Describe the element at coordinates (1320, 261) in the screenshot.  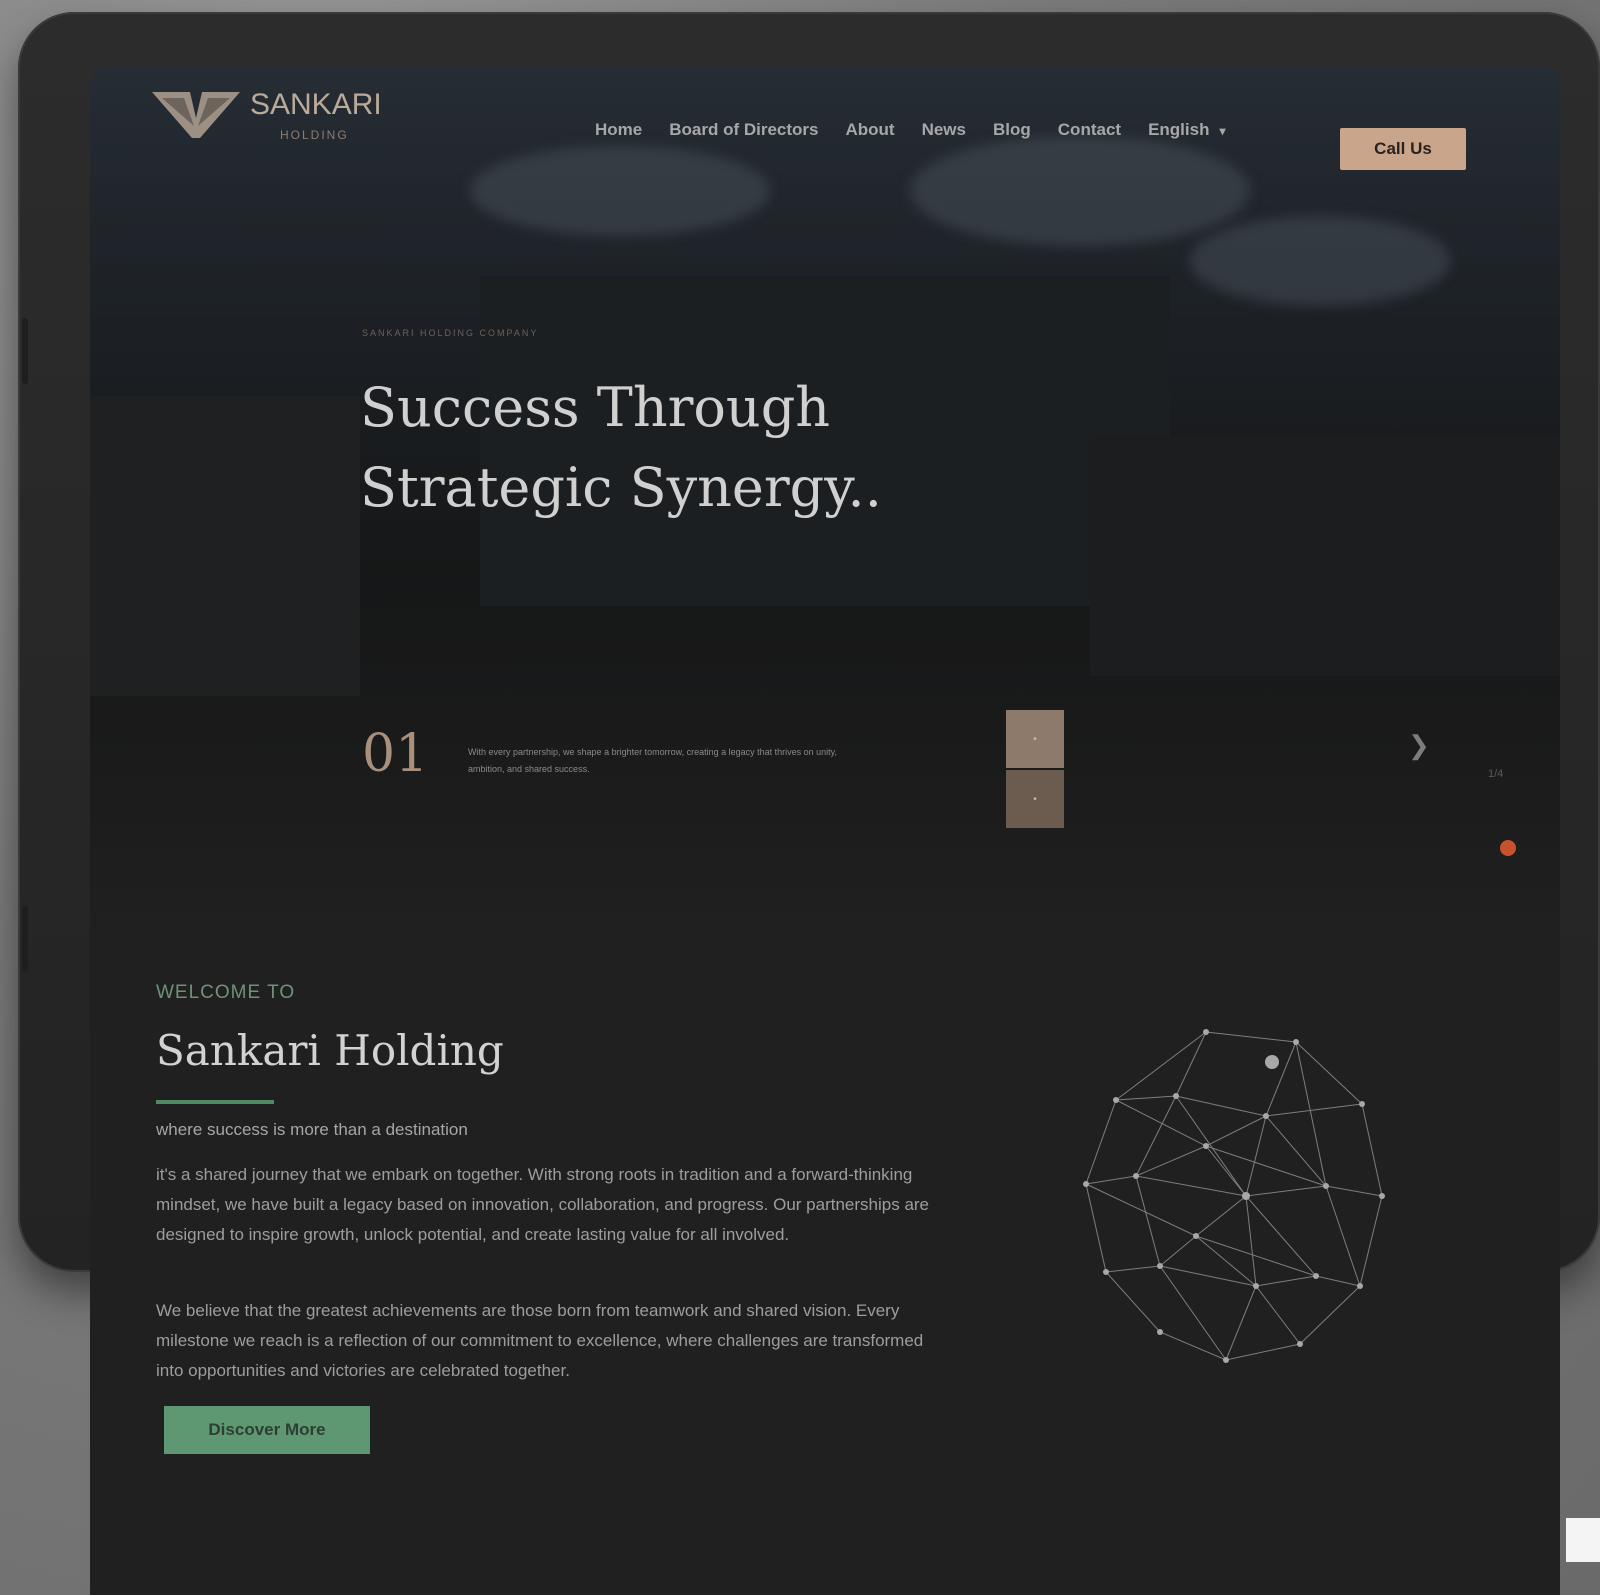
I see `cloud-shape` at that location.